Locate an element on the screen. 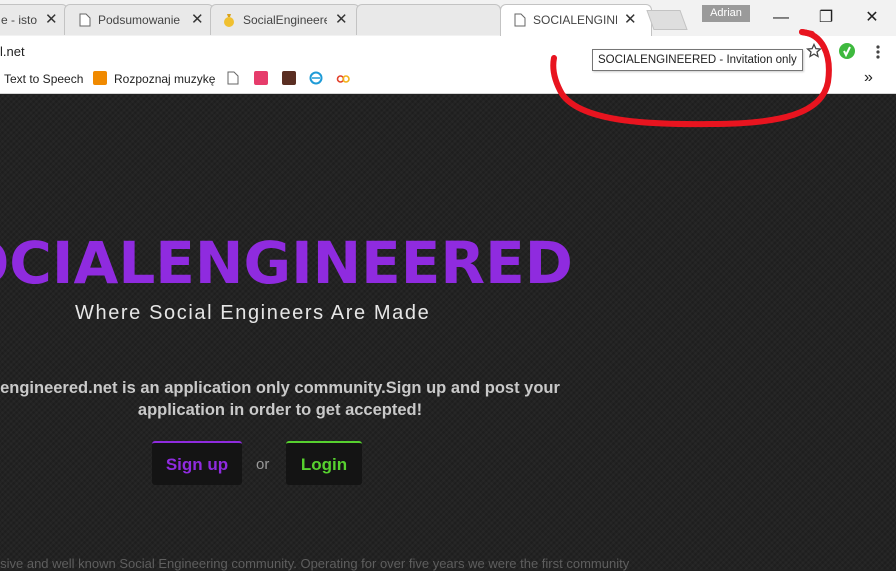  tab-title: SocialEngineered is located at coordinates (285, 20).